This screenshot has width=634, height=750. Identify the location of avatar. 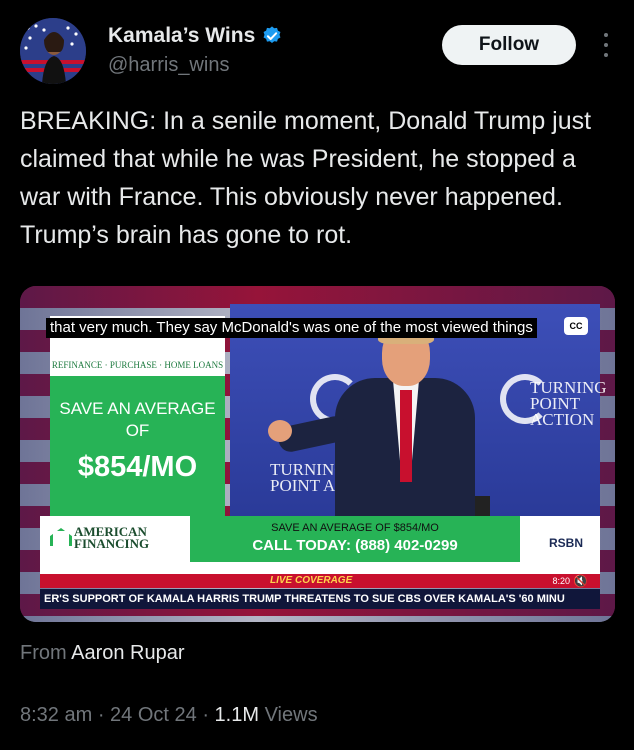
(53, 51).